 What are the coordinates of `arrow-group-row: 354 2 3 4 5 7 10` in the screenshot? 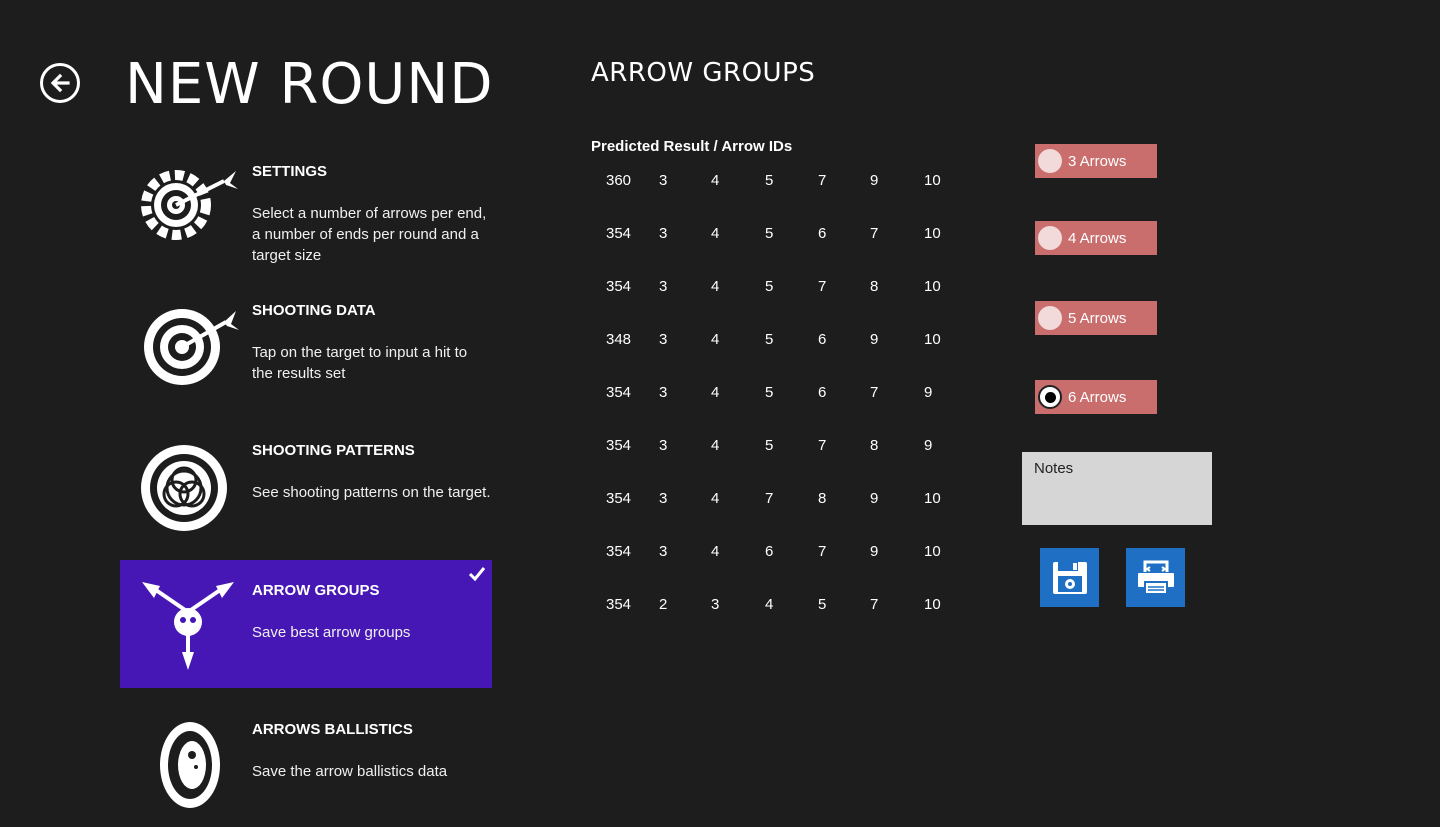 It's located at (781, 601).